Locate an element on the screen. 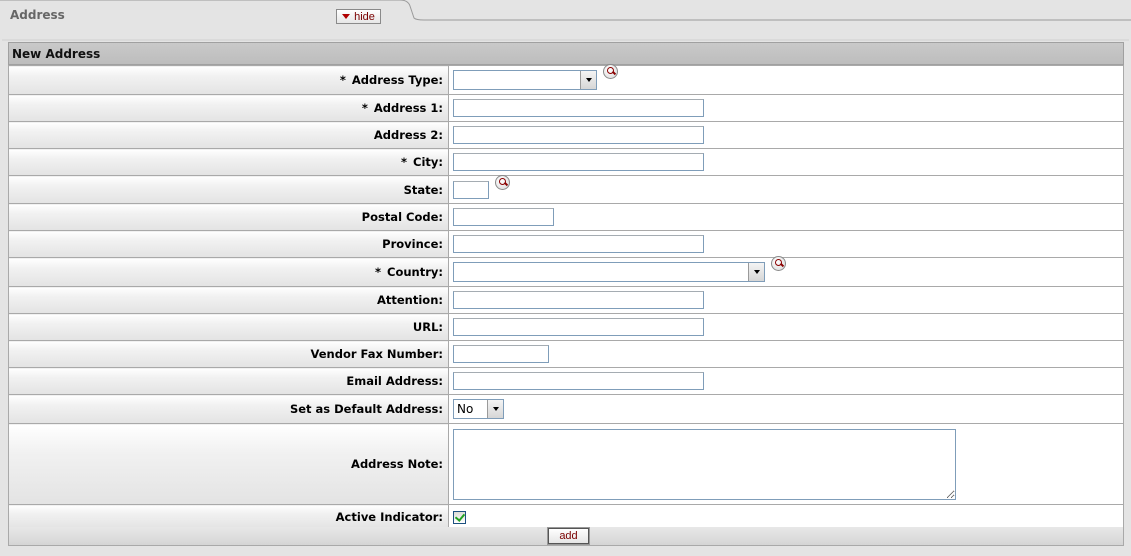 The height and width of the screenshot is (556, 1131). row-state: State: is located at coordinates (566, 189).